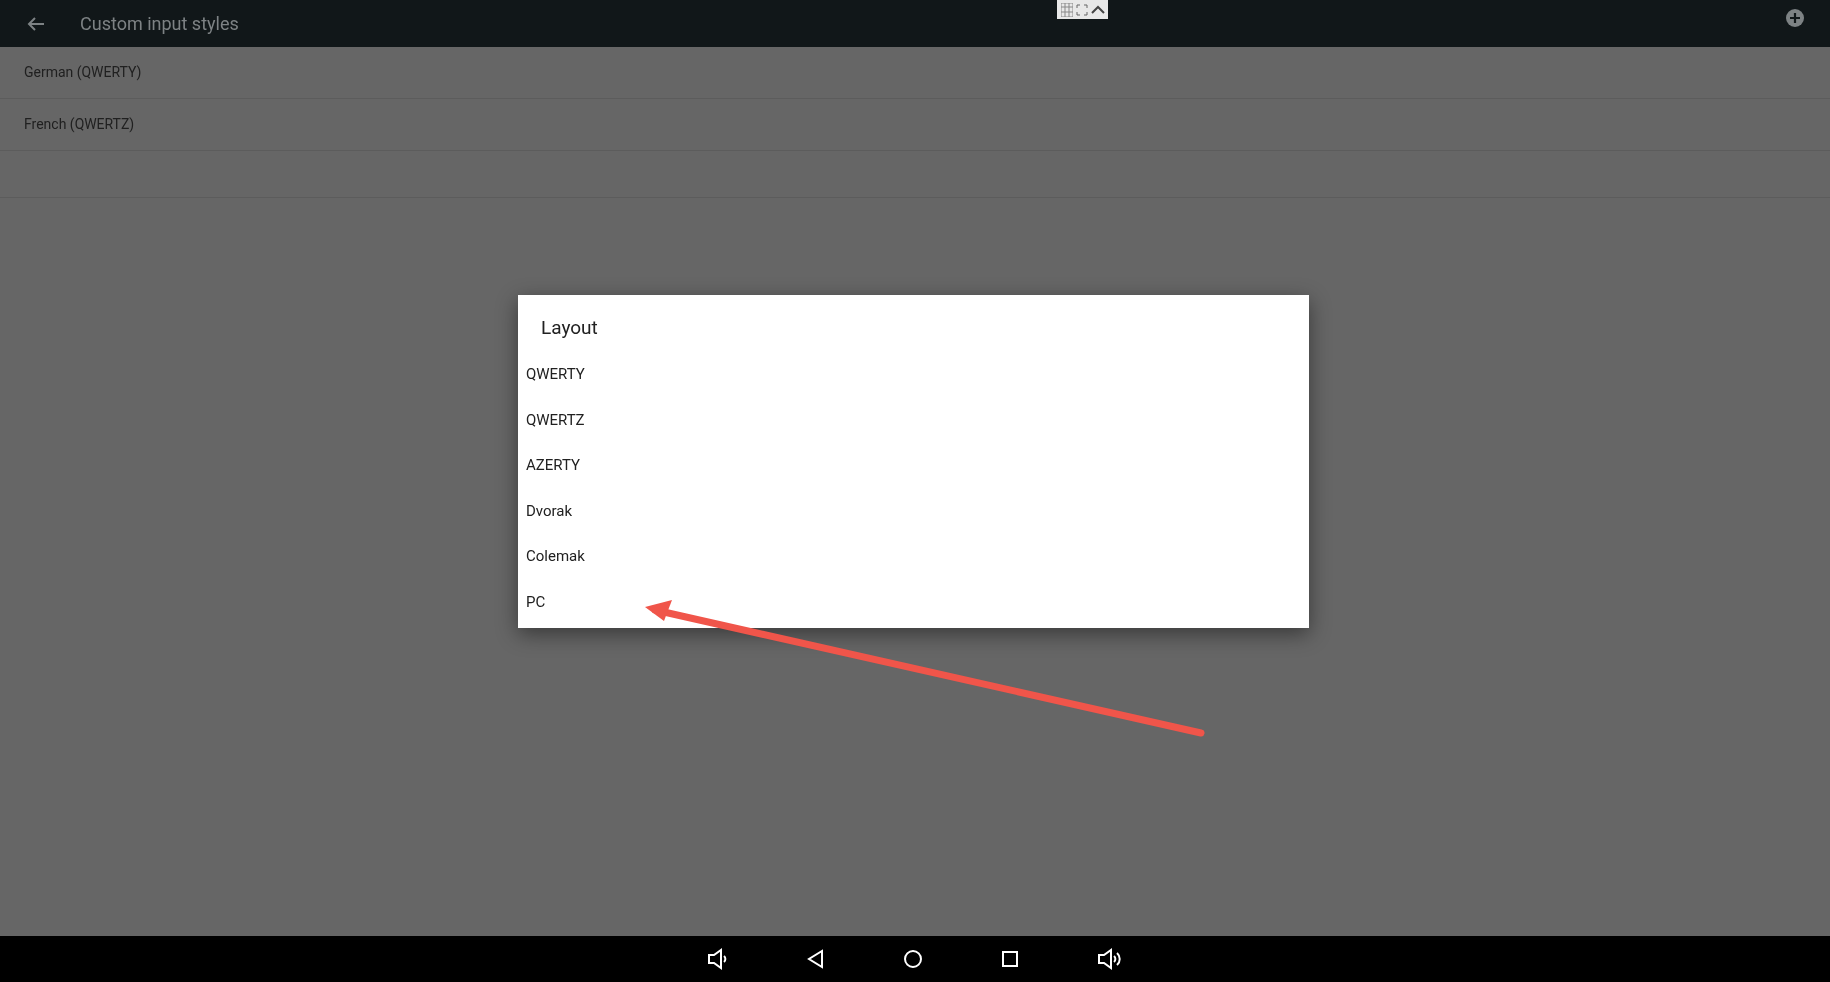 This screenshot has width=1830, height=982. What do you see at coordinates (816, 959) in the screenshot?
I see `back-icon` at bounding box center [816, 959].